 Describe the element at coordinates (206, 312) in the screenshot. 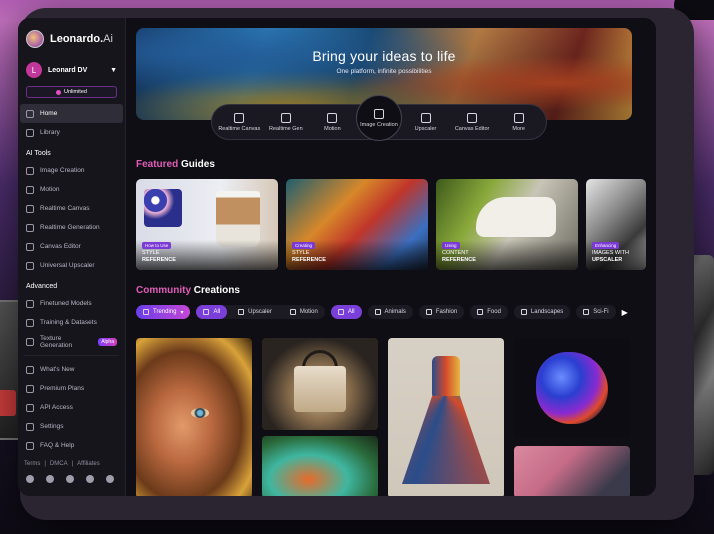

I see `grid-icon` at that location.